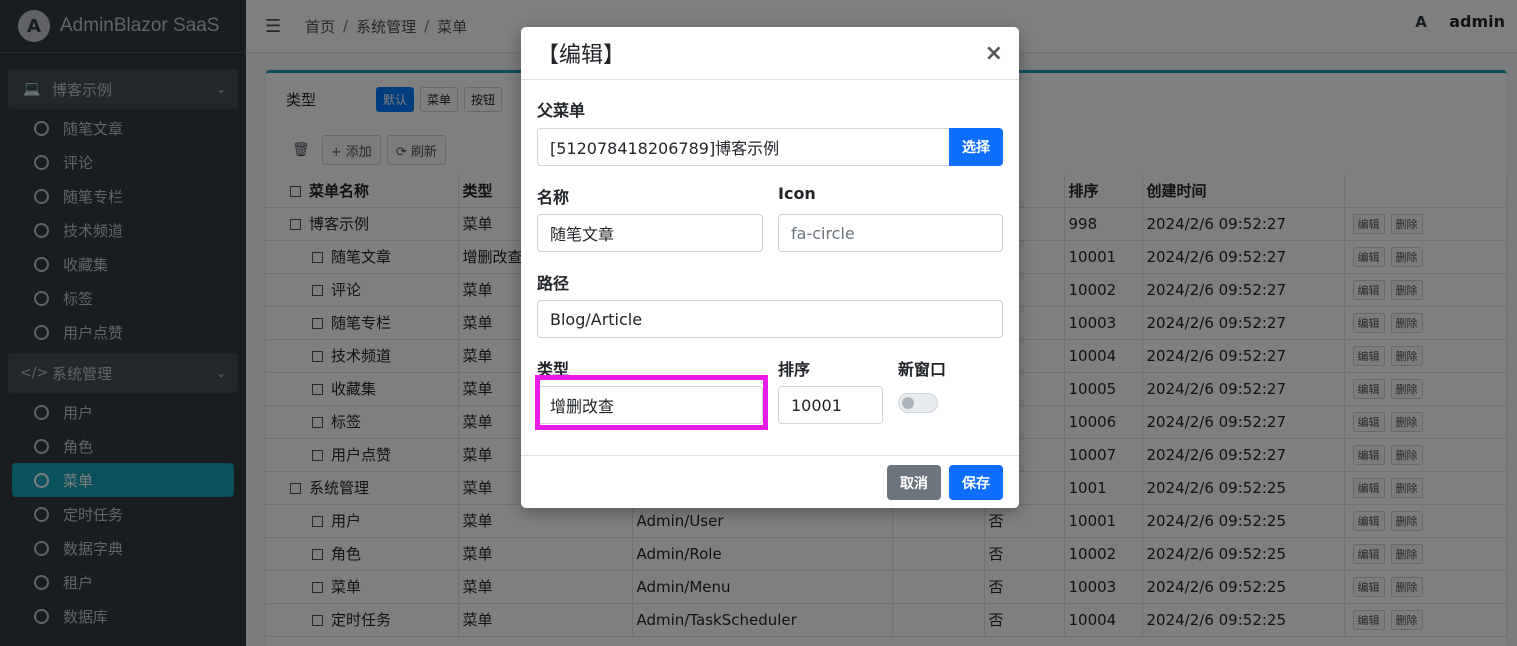 This screenshot has height=646, width=1517. What do you see at coordinates (561, 110) in the screenshot?
I see `parent-menu-label: 父菜单` at bounding box center [561, 110].